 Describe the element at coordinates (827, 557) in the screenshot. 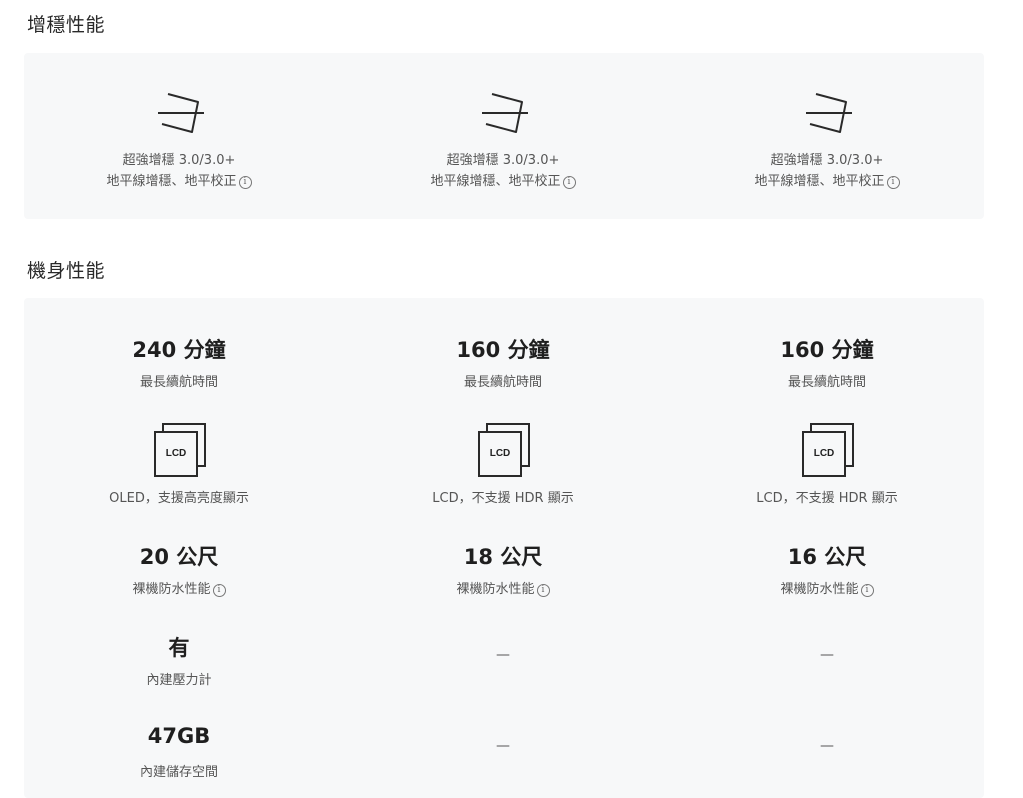

I see `waterproof-value: 16 公尺` at that location.